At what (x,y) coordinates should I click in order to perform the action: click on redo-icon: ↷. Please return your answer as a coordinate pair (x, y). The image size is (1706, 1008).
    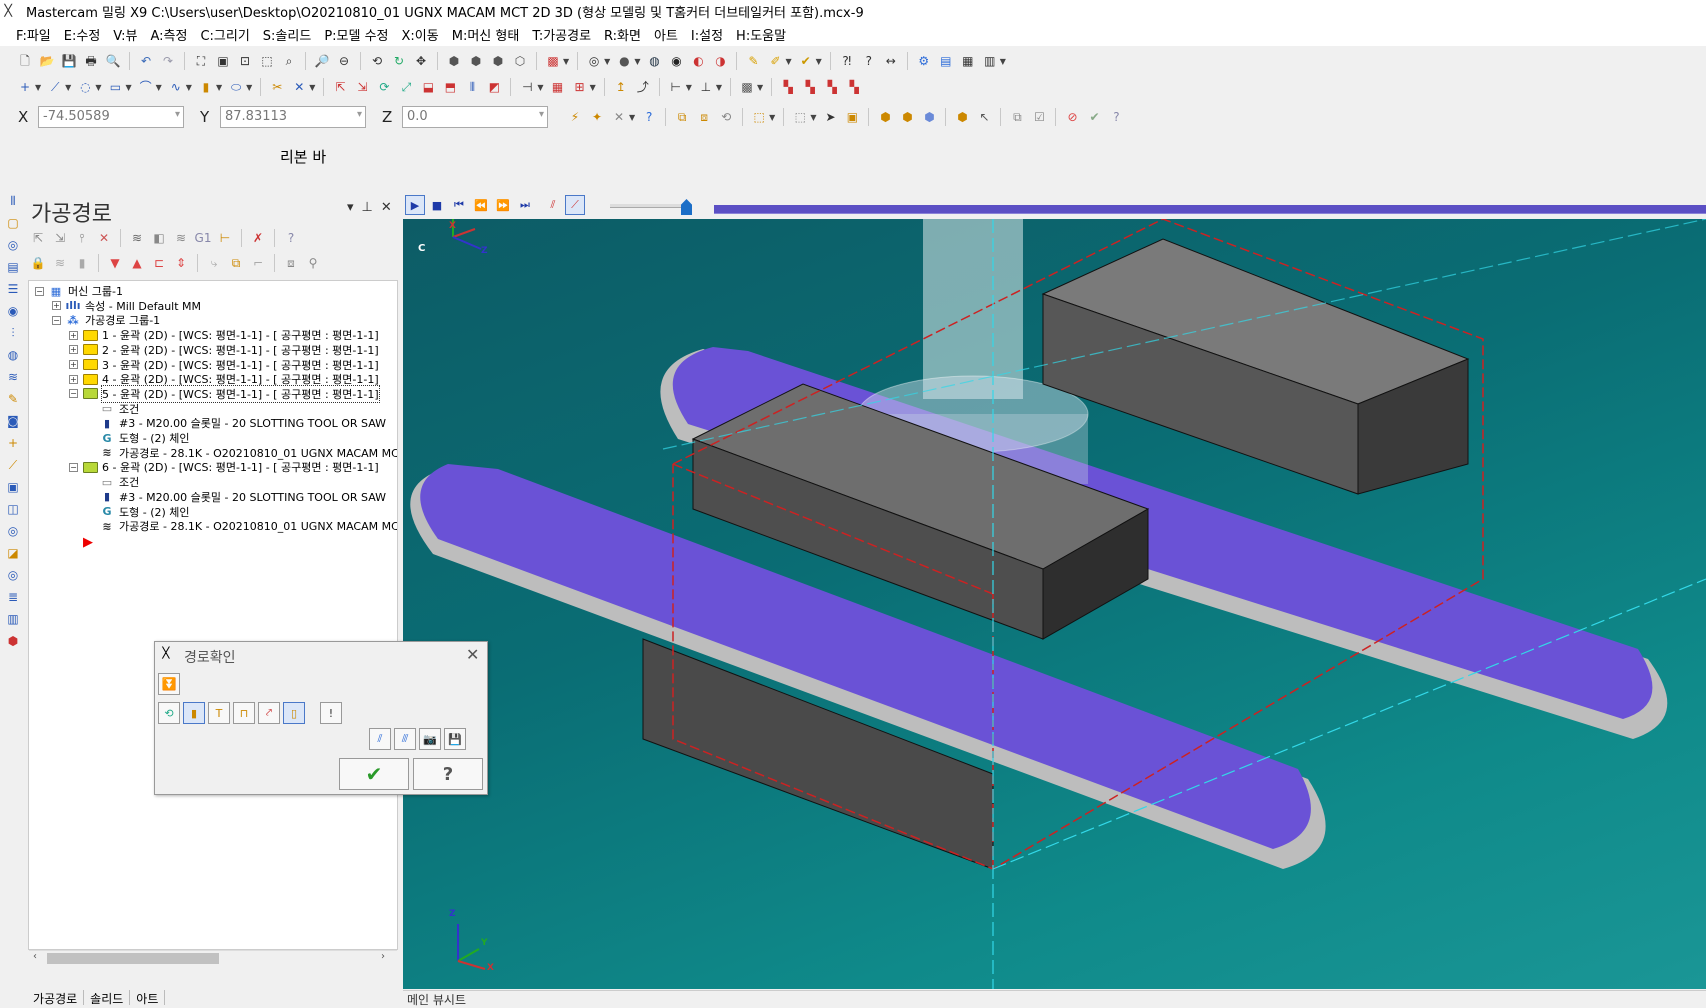
    Looking at the image, I should click on (168, 61).